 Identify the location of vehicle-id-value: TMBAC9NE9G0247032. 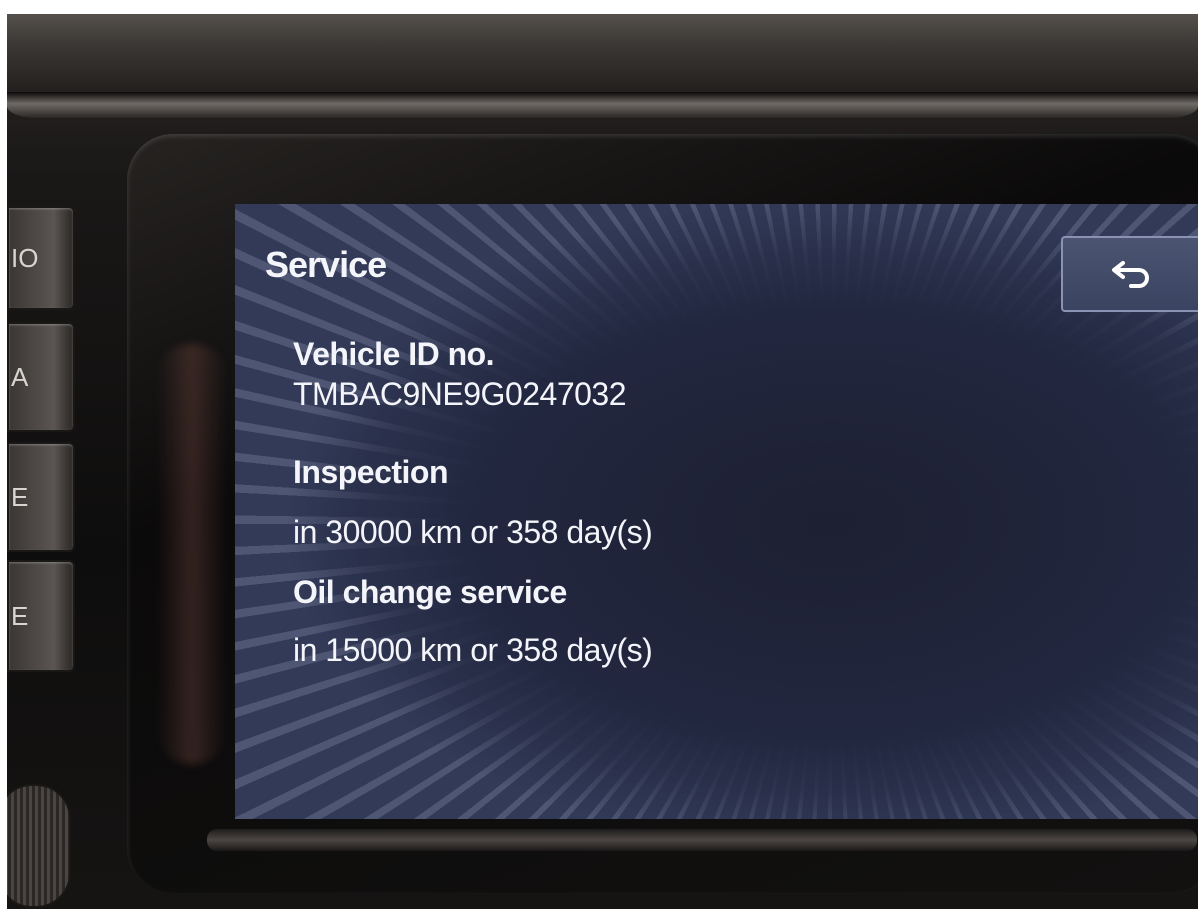
(460, 394).